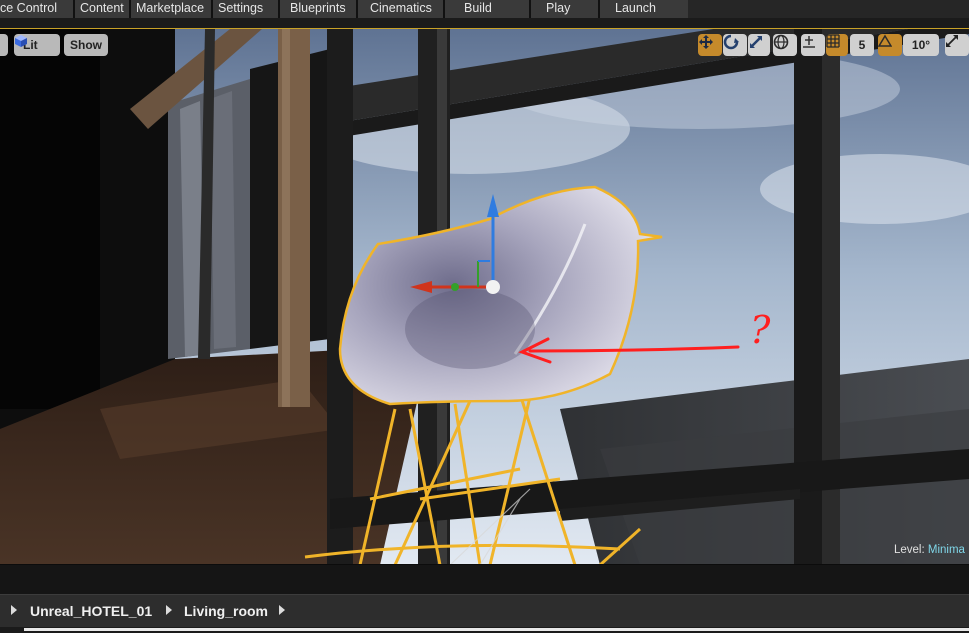 Image resolution: width=969 pixels, height=633 pixels. I want to click on grid-snap-toggle-button, so click(837, 45).